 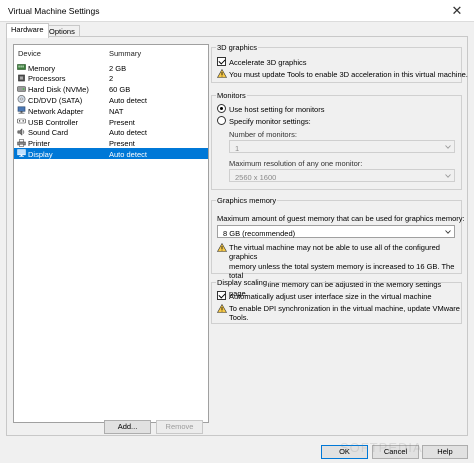 What do you see at coordinates (270, 121) in the screenshot?
I see `specify-monitor-label: Specify monitor settings:` at bounding box center [270, 121].